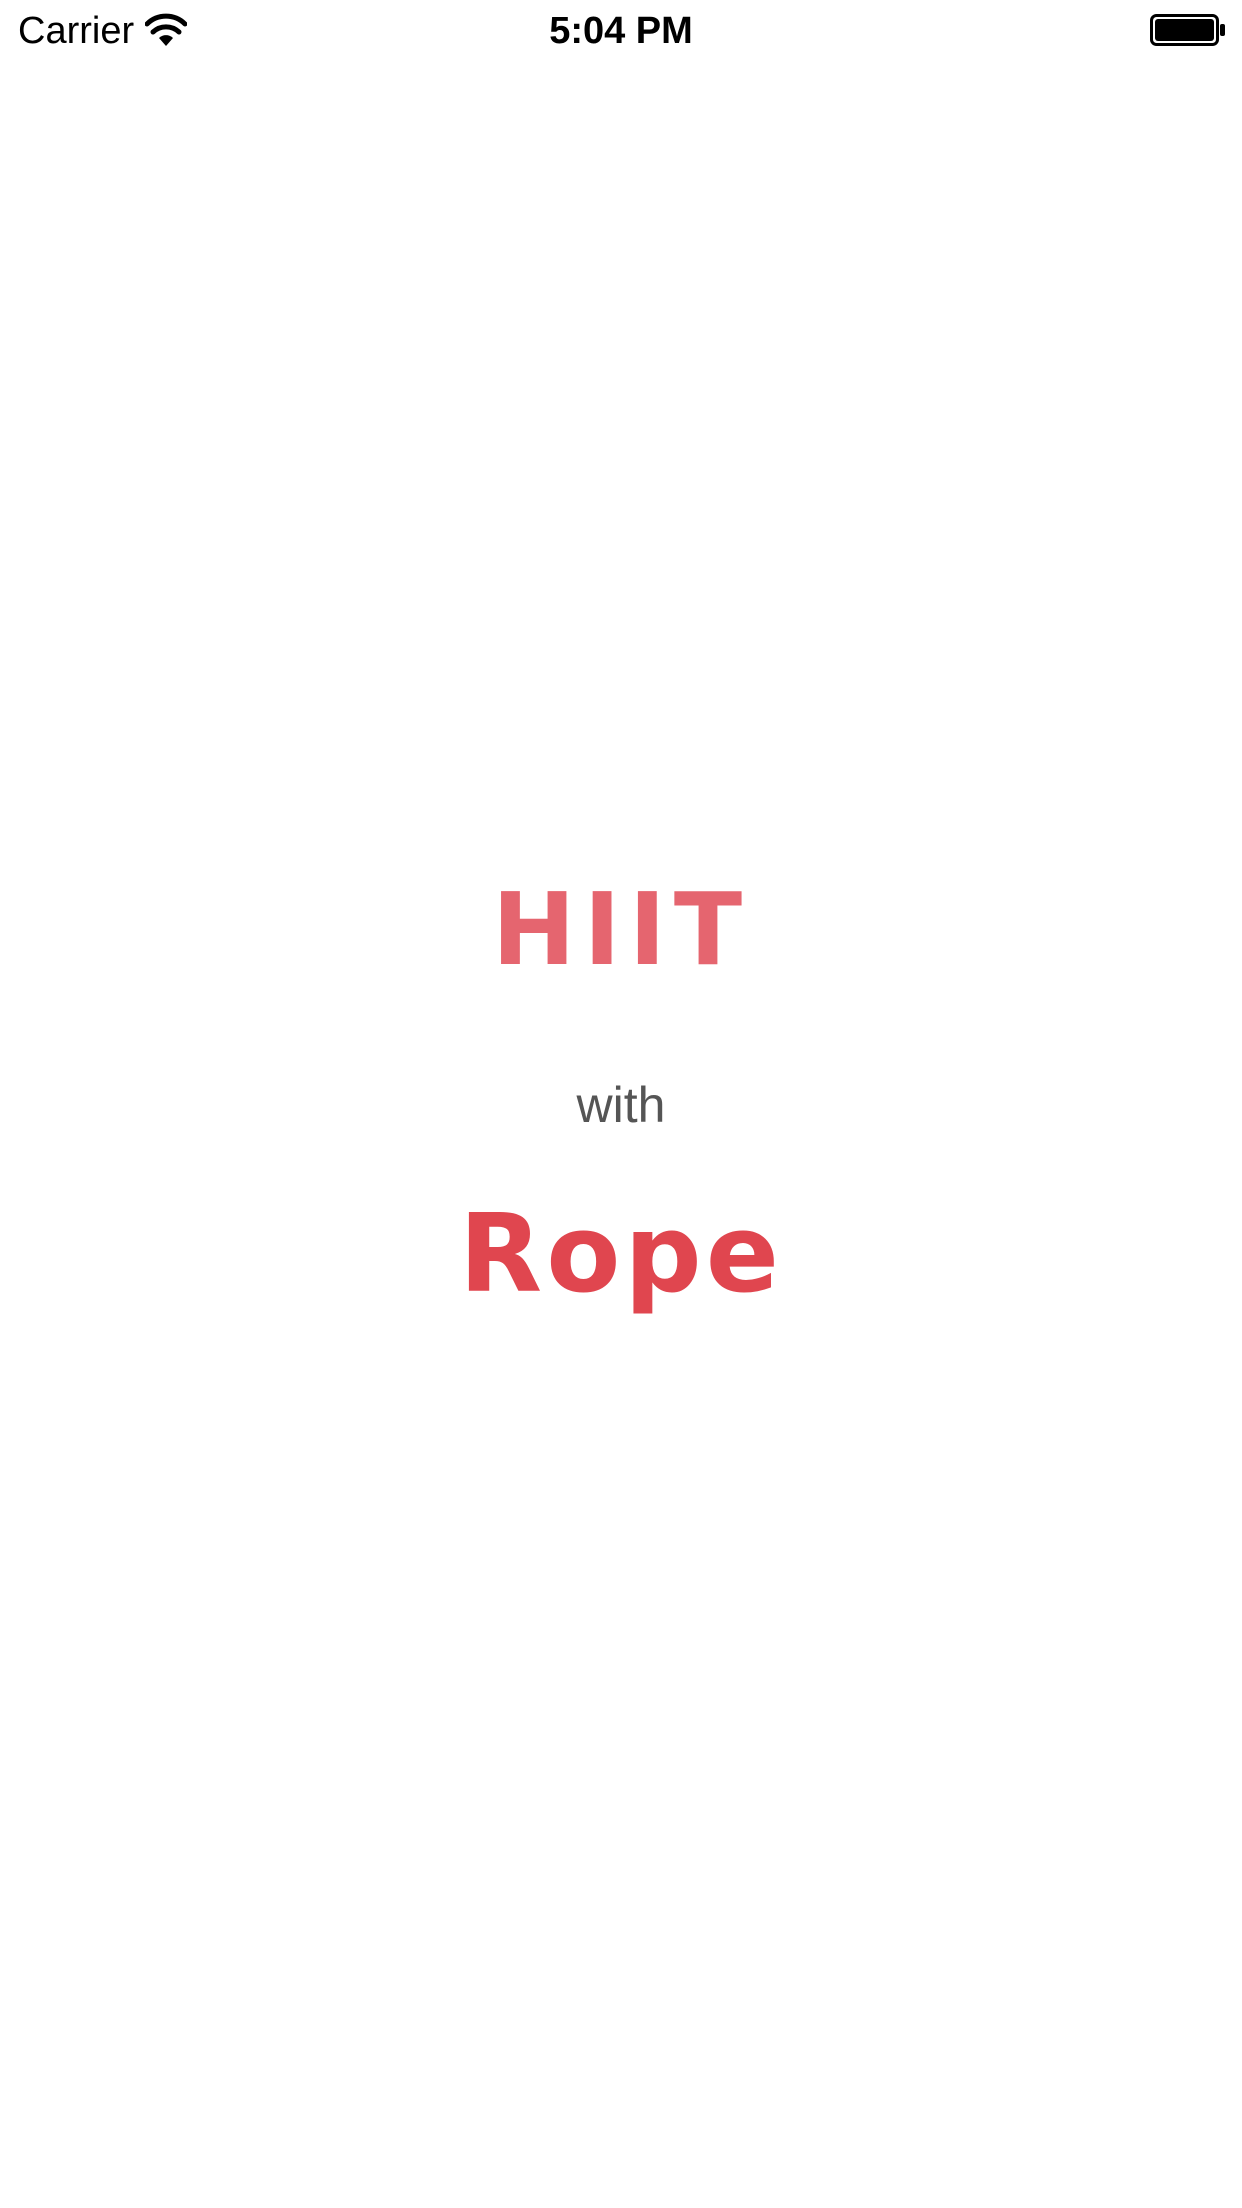 The image size is (1242, 2208). I want to click on app-title-hiit: HIIT, so click(621, 929).